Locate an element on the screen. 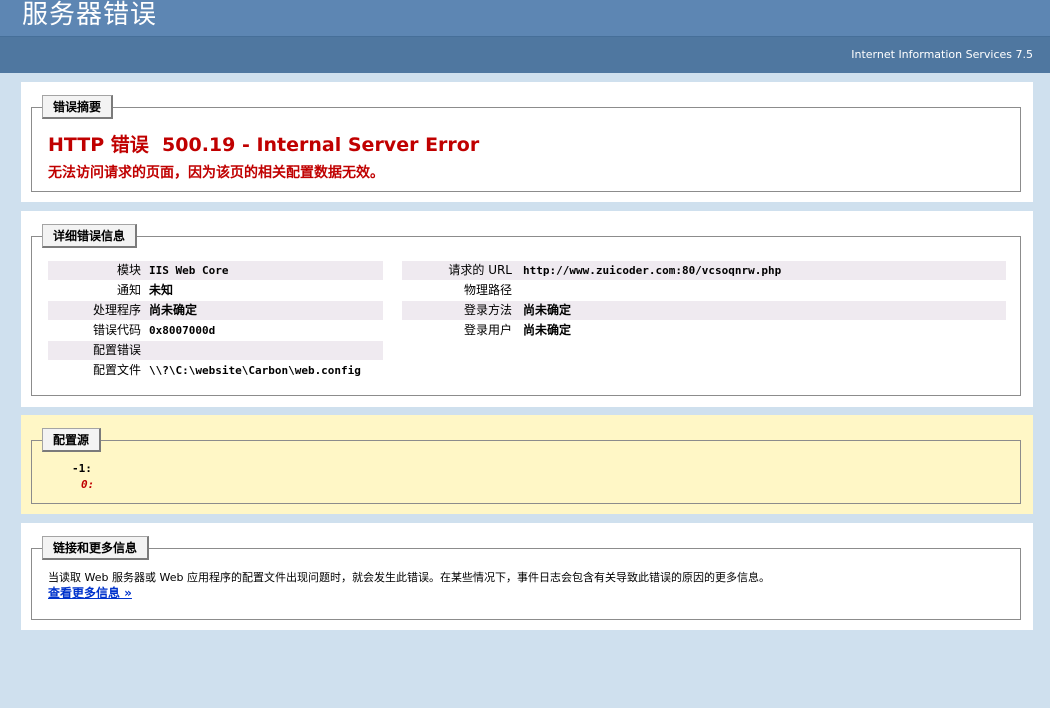 The image size is (1050, 708). detail-row-config-file: 配置文件 \\?\C:\website\Carbon\web.config is located at coordinates (226, 370).